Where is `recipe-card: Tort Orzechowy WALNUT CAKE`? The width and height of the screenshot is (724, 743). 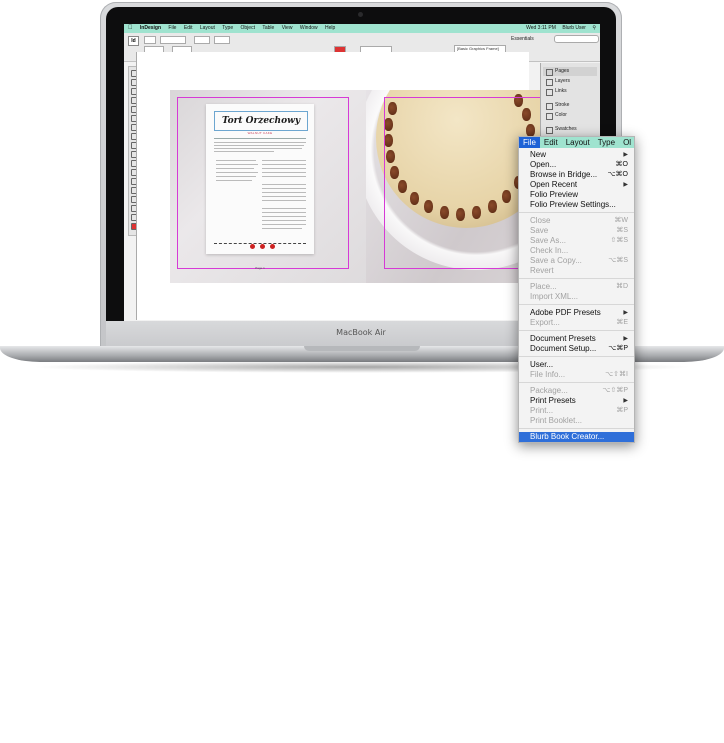 recipe-card: Tort Orzechowy WALNUT CAKE is located at coordinates (260, 179).